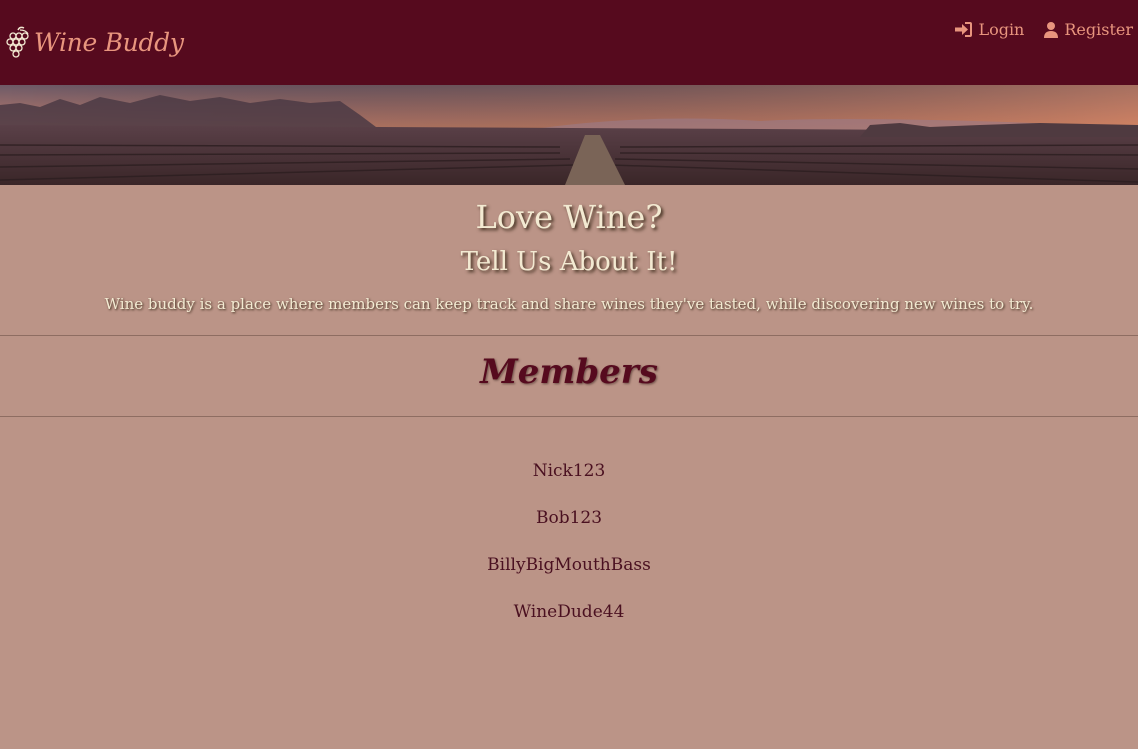 The height and width of the screenshot is (749, 1138). What do you see at coordinates (964, 29) in the screenshot?
I see `login-icon` at bounding box center [964, 29].